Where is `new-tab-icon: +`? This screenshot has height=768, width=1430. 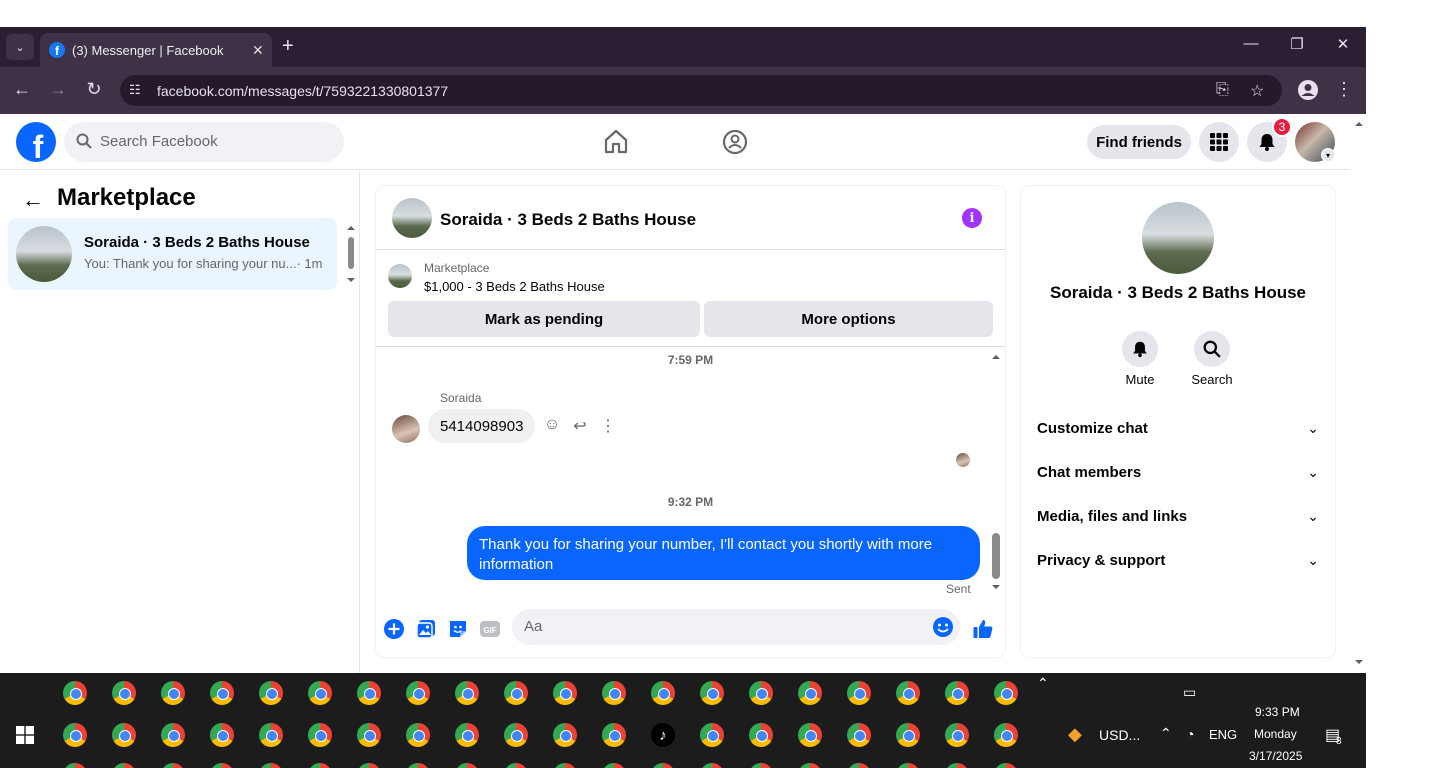 new-tab-icon: + is located at coordinates (288, 46).